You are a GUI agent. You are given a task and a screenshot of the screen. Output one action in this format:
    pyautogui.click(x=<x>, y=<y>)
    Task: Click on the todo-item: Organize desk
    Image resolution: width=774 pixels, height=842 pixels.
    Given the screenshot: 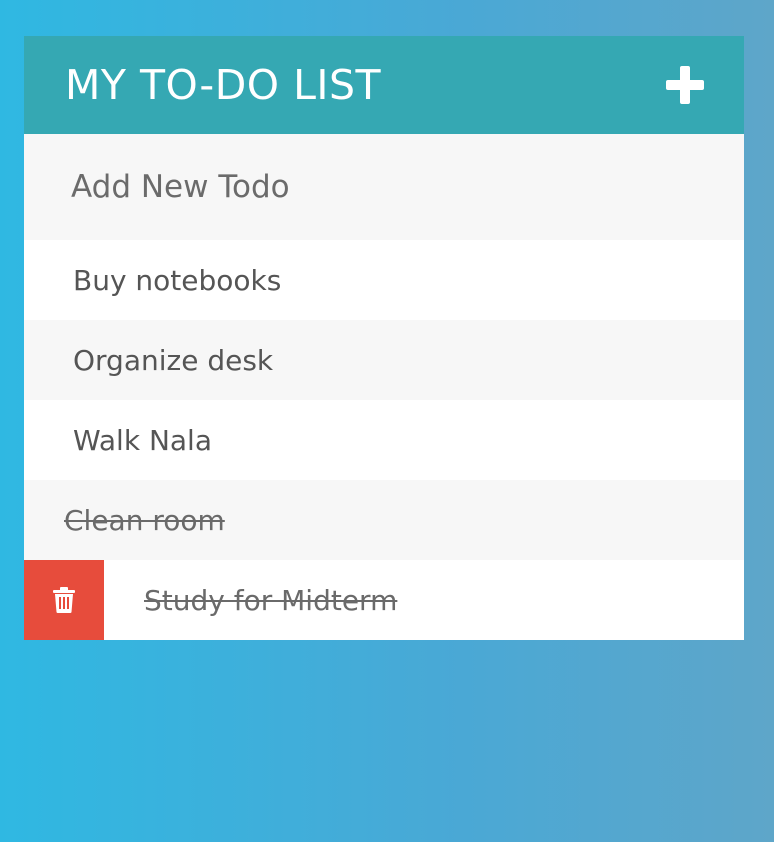 What is the action you would take?
    pyautogui.click(x=384, y=360)
    